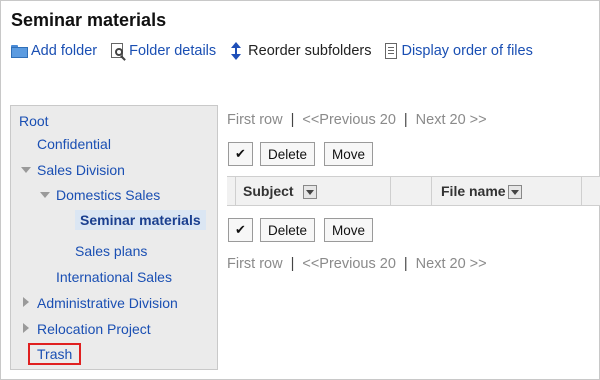 The image size is (600, 380). I want to click on add-folder-link: Add folder, so click(54, 51).